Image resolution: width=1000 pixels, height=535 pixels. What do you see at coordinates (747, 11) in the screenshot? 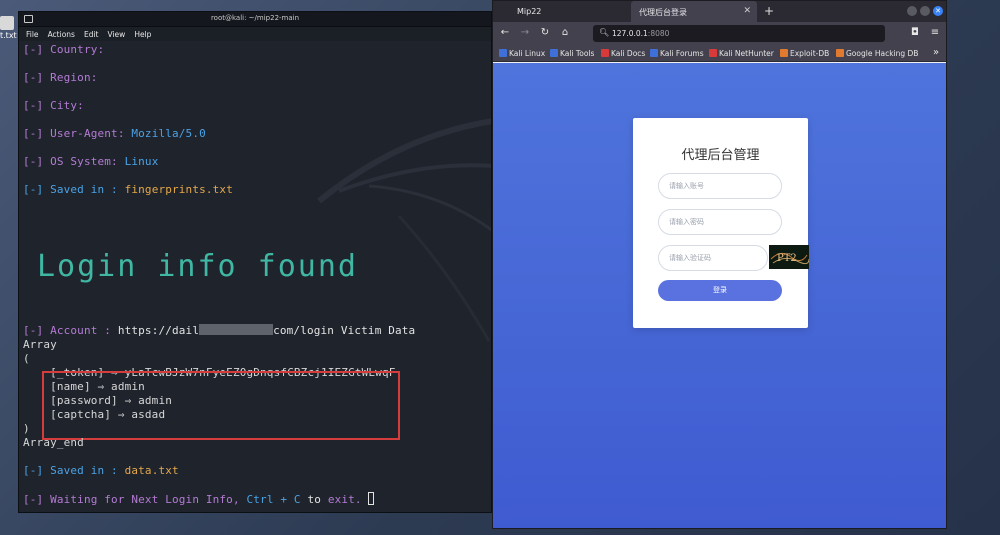
I see `tab-close-icon: ✕` at bounding box center [747, 11].